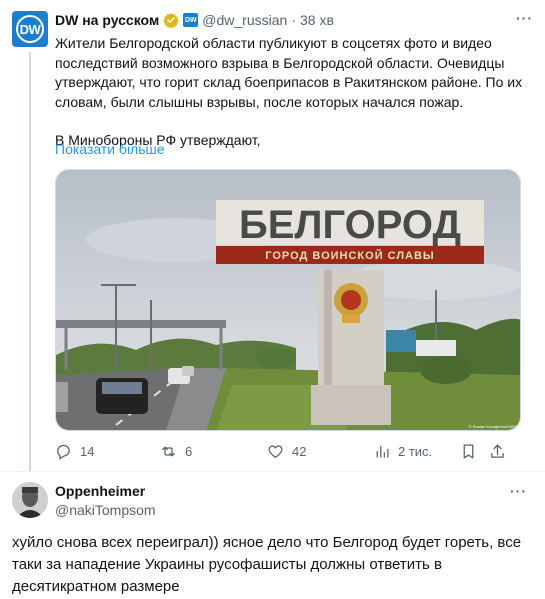  I want to click on timestamp: 38 хв, so click(317, 20).